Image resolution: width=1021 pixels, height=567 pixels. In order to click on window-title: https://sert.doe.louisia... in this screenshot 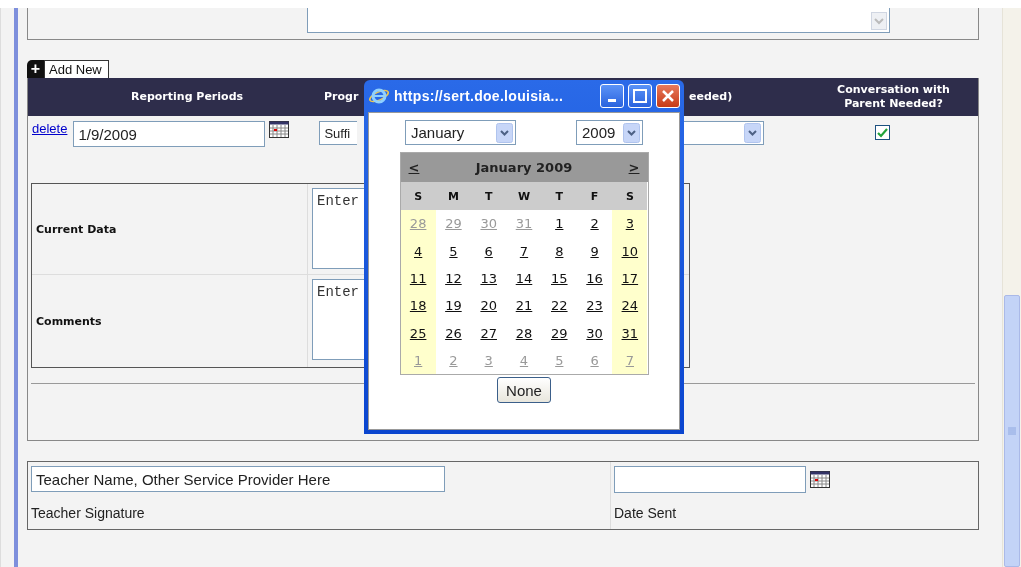, I will do `click(479, 96)`.